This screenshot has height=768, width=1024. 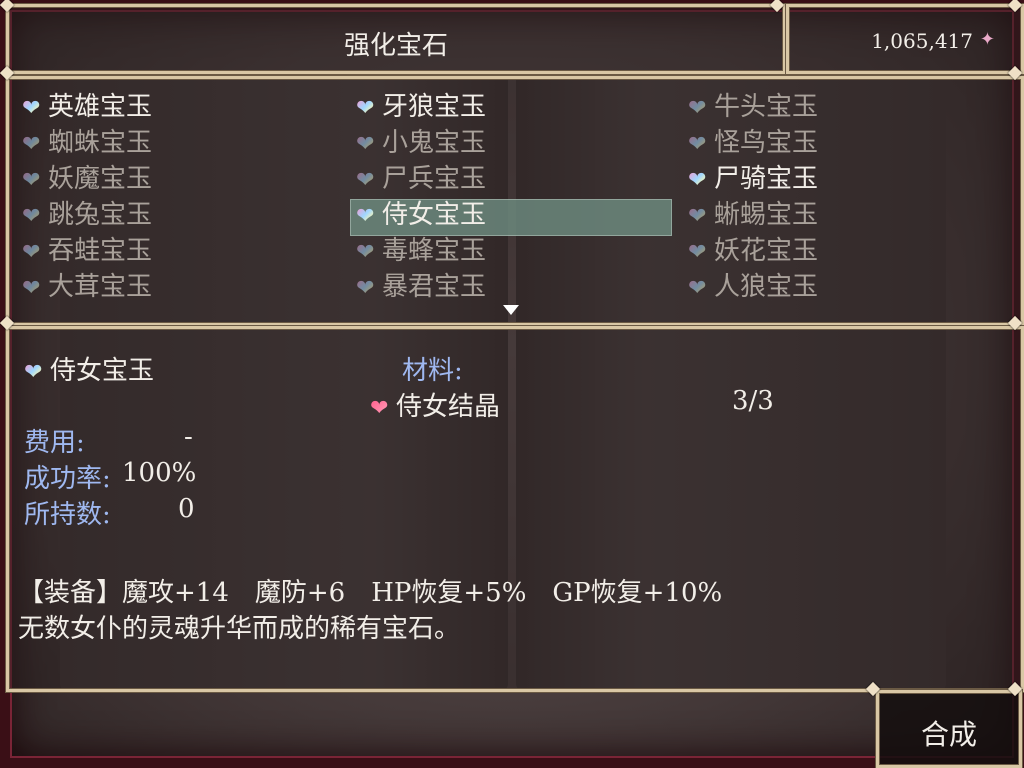 I want to click on gem-list-item: ❤ 妖魔宝玉, so click(x=87, y=179).